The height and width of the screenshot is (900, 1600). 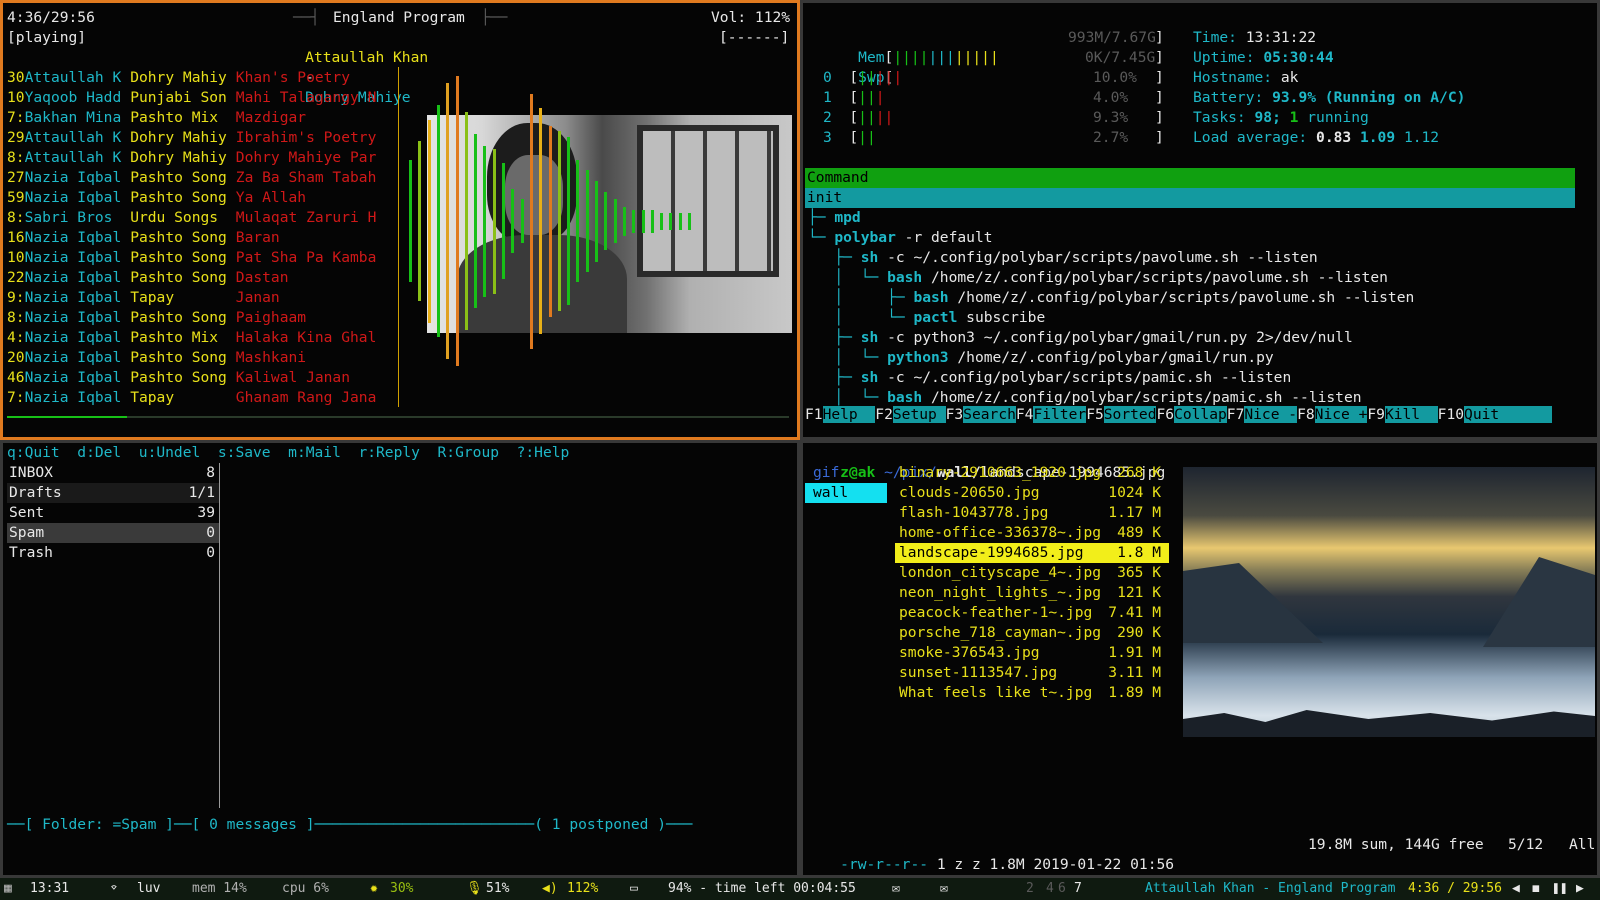 What do you see at coordinates (1032, 613) in the screenshot?
I see `file-entry: peacock-feather-1~.jpg 7.41 M` at bounding box center [1032, 613].